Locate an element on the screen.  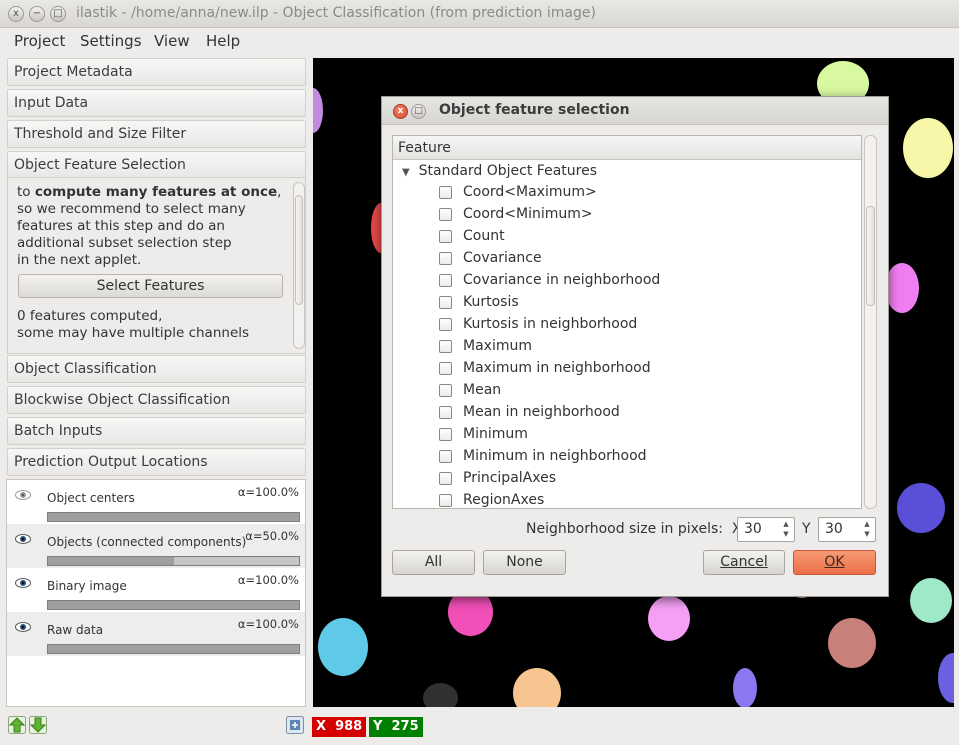
window-maximize-button: □ is located at coordinates (58, 14).